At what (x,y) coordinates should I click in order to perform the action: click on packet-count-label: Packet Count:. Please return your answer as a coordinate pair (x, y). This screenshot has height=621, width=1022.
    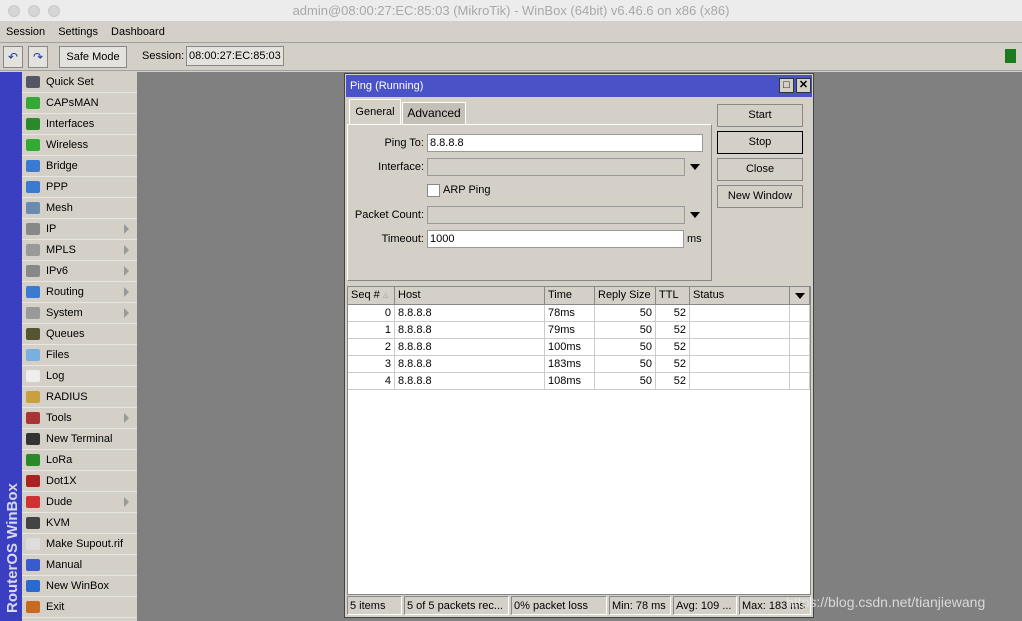
    Looking at the image, I should click on (389, 215).